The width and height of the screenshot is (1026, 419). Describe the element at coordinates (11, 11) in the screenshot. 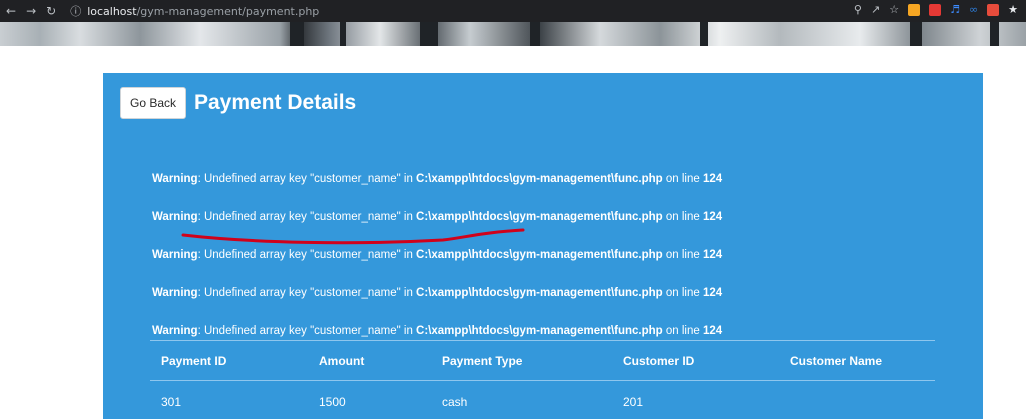

I see `back-arrow-icon: ←` at that location.